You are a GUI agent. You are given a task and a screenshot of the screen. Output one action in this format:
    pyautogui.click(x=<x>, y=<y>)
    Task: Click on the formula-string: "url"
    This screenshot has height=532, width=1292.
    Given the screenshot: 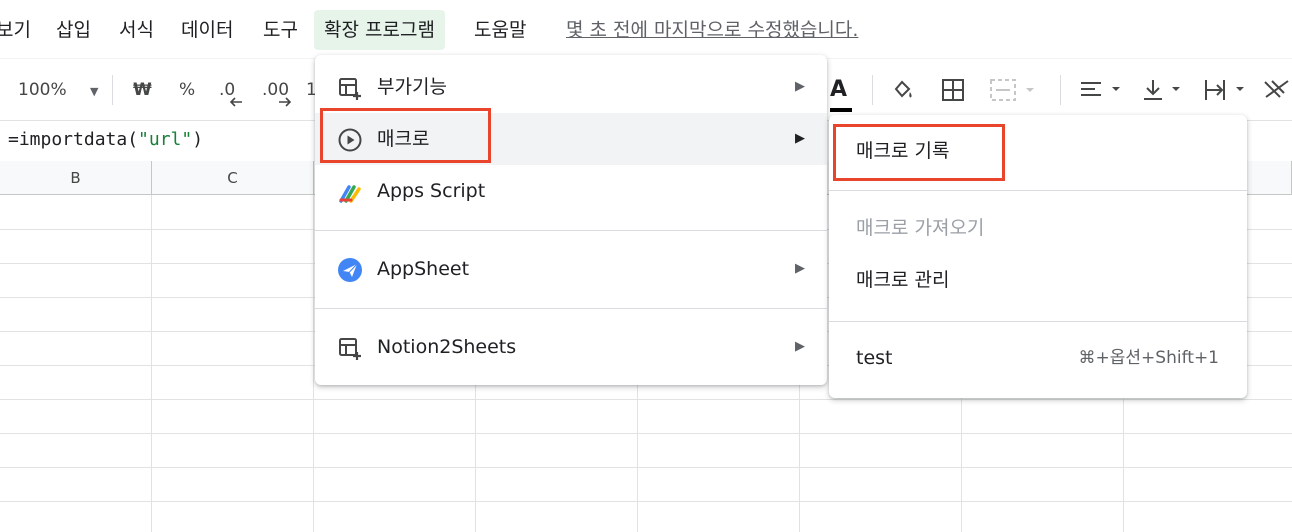 What is the action you would take?
    pyautogui.click(x=165, y=139)
    